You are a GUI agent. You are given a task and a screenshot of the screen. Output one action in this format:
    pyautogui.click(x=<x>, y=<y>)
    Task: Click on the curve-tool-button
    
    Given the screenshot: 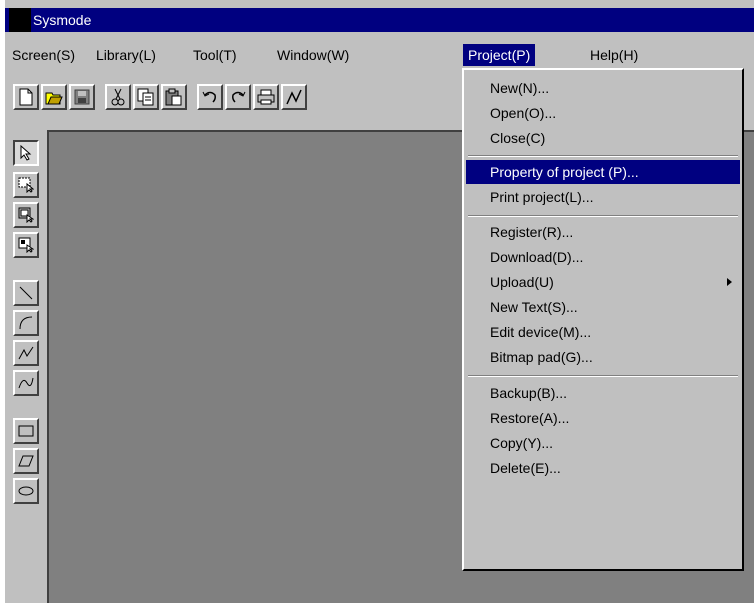 What is the action you would take?
    pyautogui.click(x=26, y=383)
    